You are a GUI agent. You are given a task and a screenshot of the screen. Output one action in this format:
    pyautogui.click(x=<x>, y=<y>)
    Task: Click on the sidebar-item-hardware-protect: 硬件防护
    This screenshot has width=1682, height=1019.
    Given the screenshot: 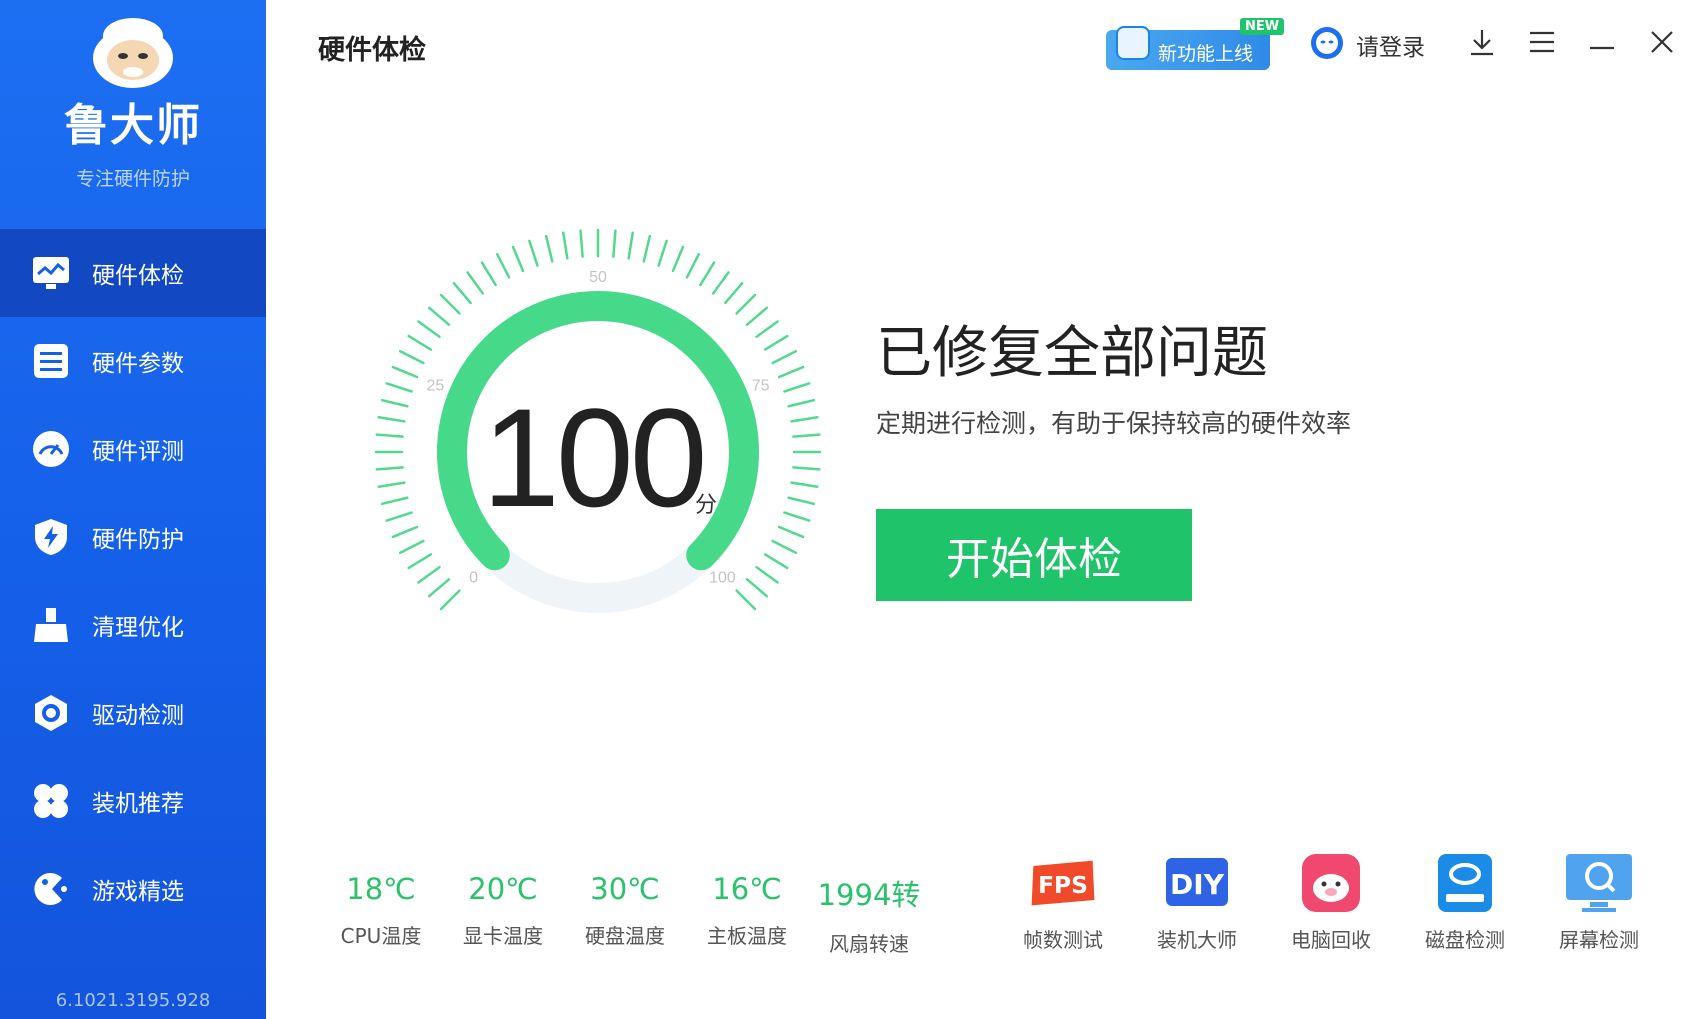 What is the action you would take?
    pyautogui.click(x=133, y=537)
    